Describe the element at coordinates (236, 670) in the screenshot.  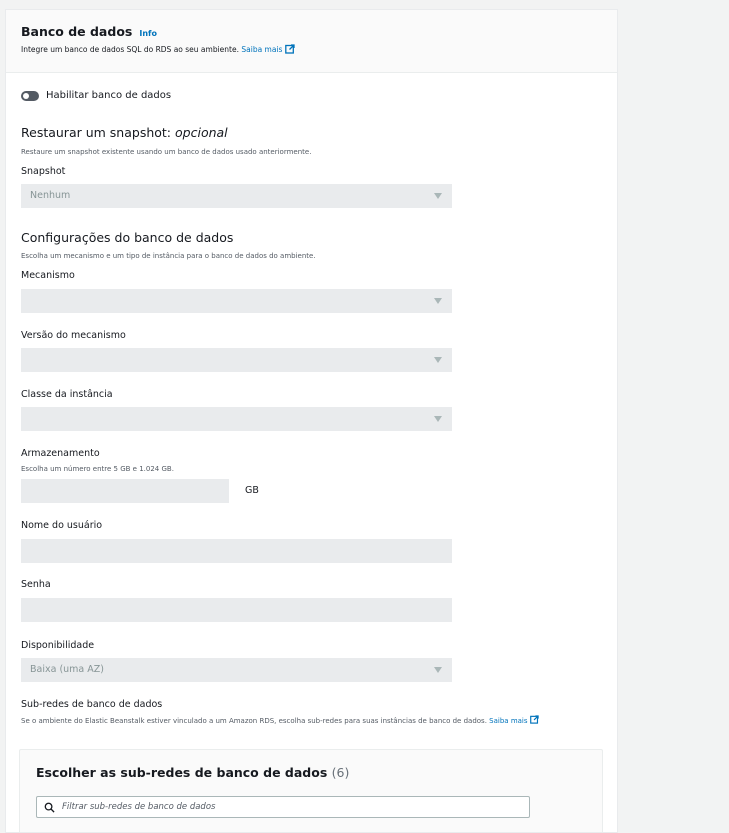
I see `availability-select: Baixa (uma AZ)` at that location.